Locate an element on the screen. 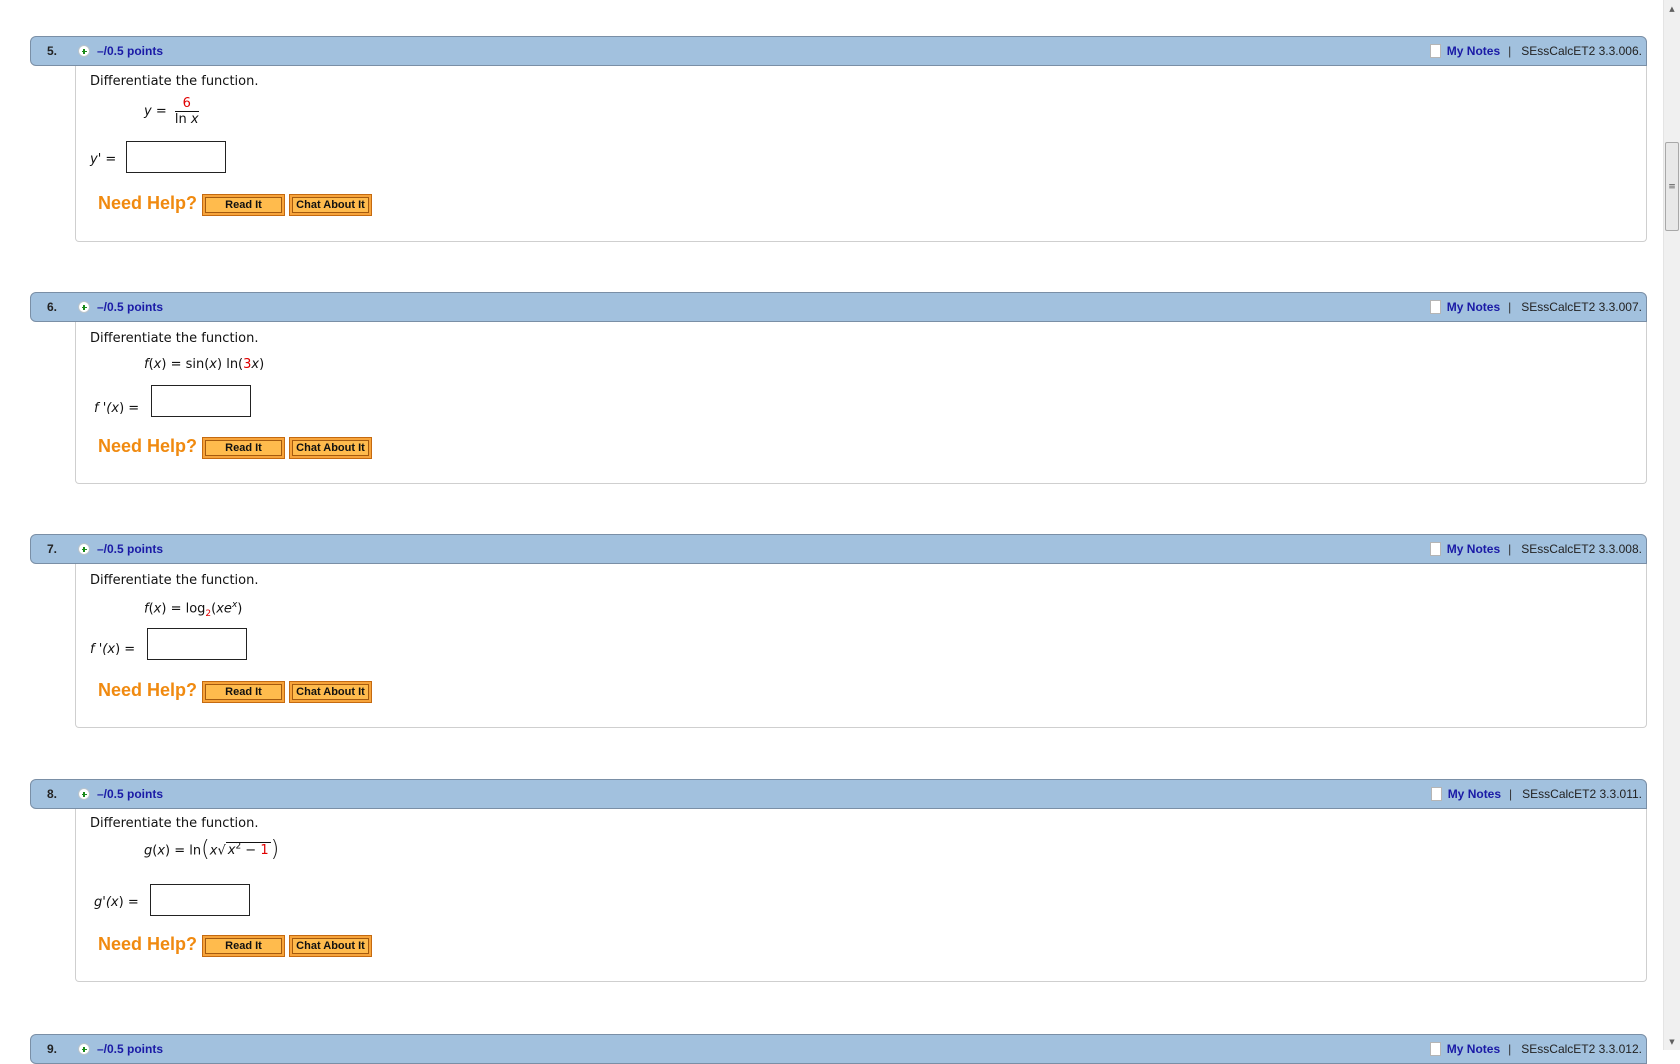 The width and height of the screenshot is (1680, 1064). denominator: ln x is located at coordinates (187, 119).